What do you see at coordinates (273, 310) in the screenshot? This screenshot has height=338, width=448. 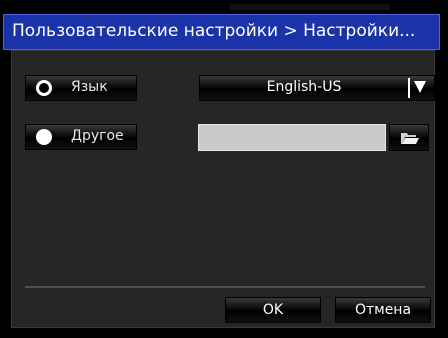 I see `ok-button: OK` at bounding box center [273, 310].